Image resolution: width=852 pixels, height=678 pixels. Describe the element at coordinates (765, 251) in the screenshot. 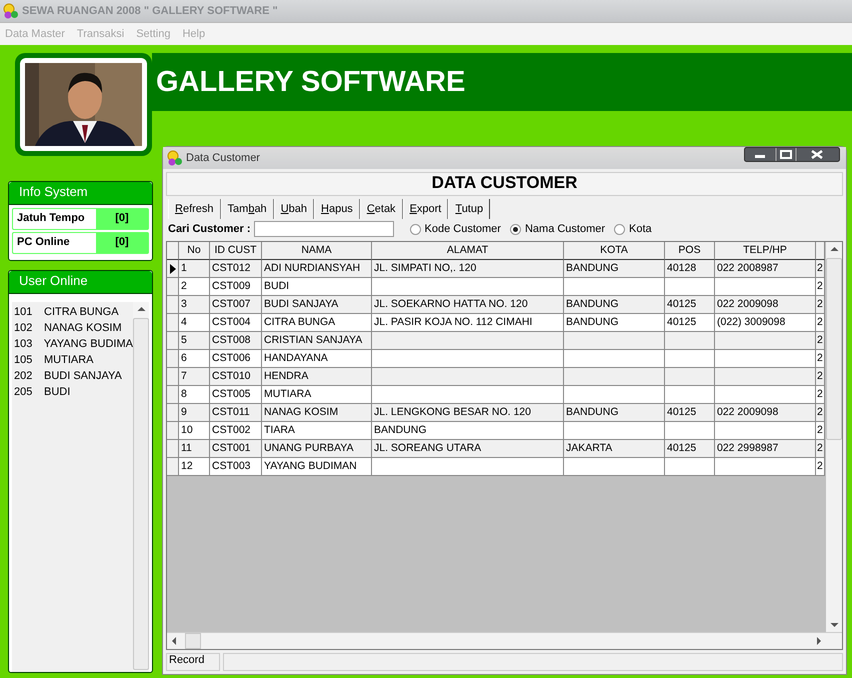

I see `column-header: TELP/HP` at that location.